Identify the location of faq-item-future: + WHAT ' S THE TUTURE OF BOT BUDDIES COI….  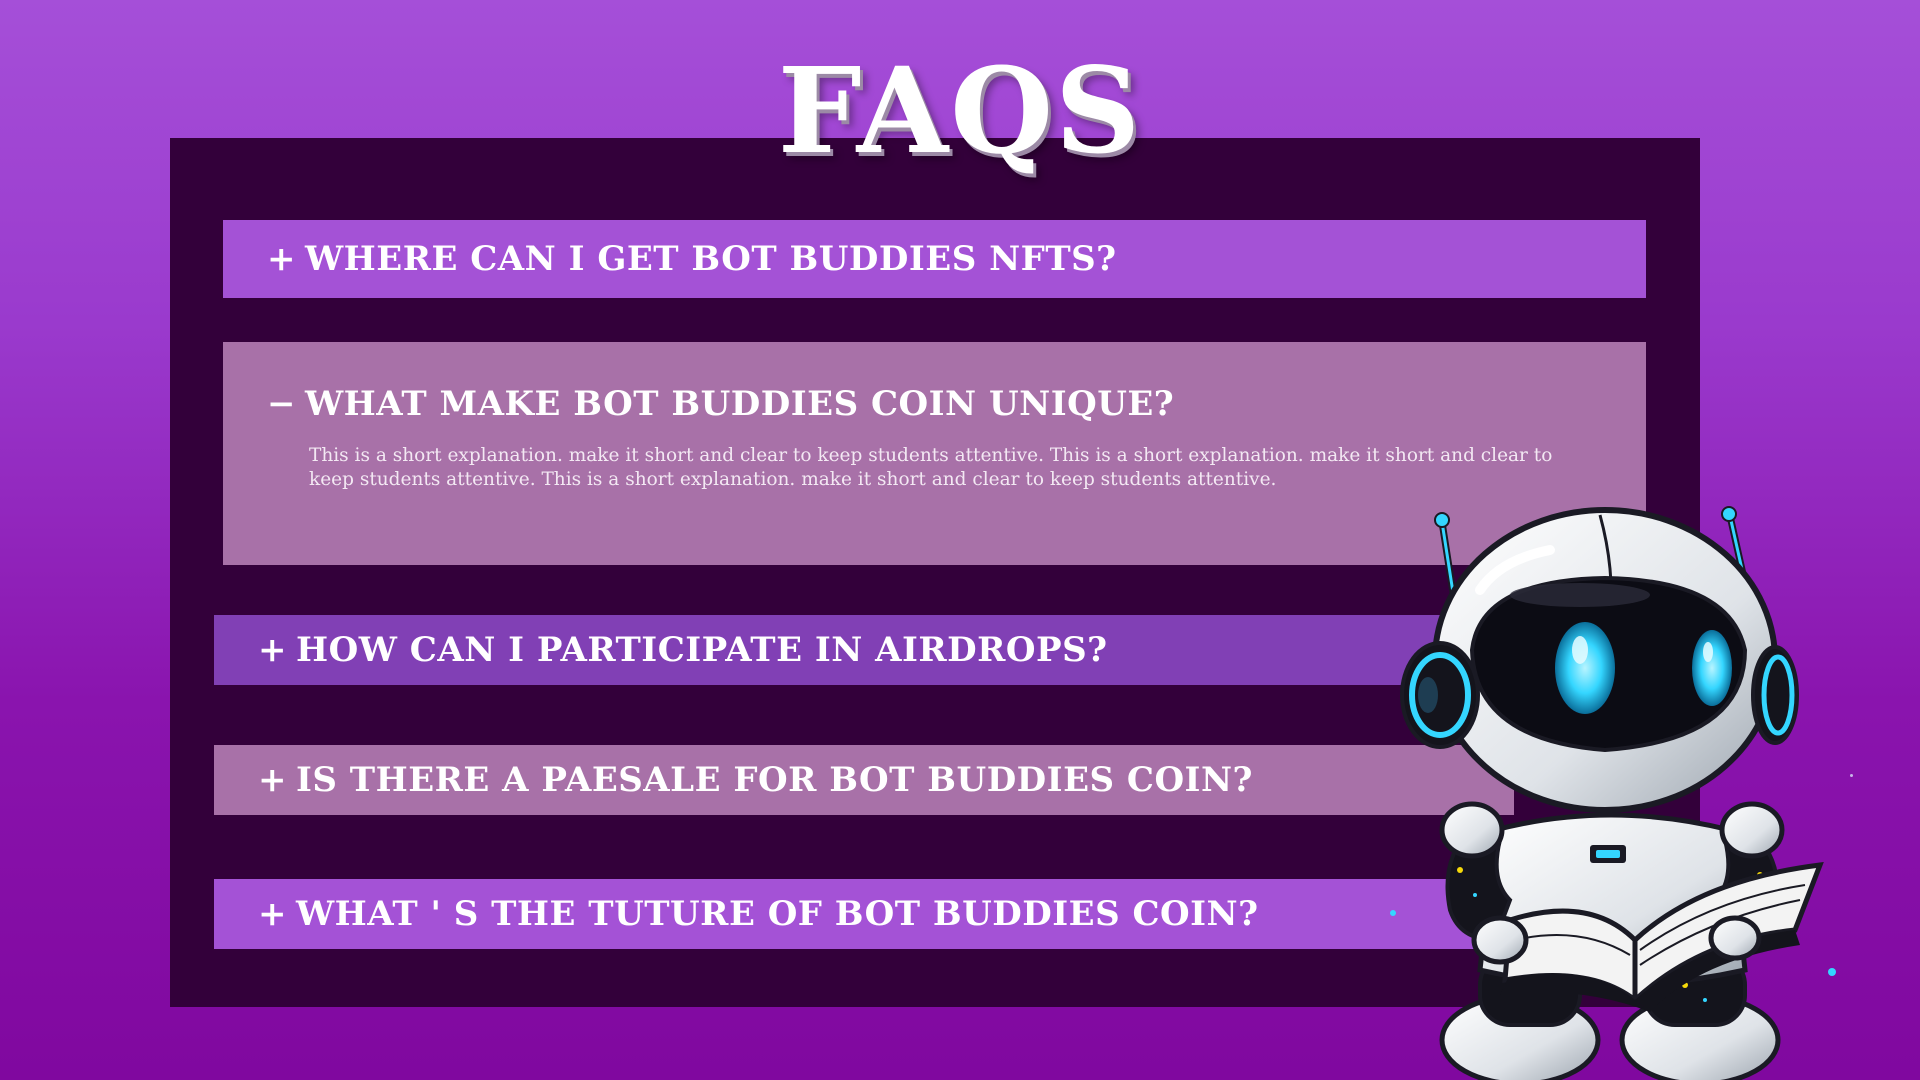
(864, 914).